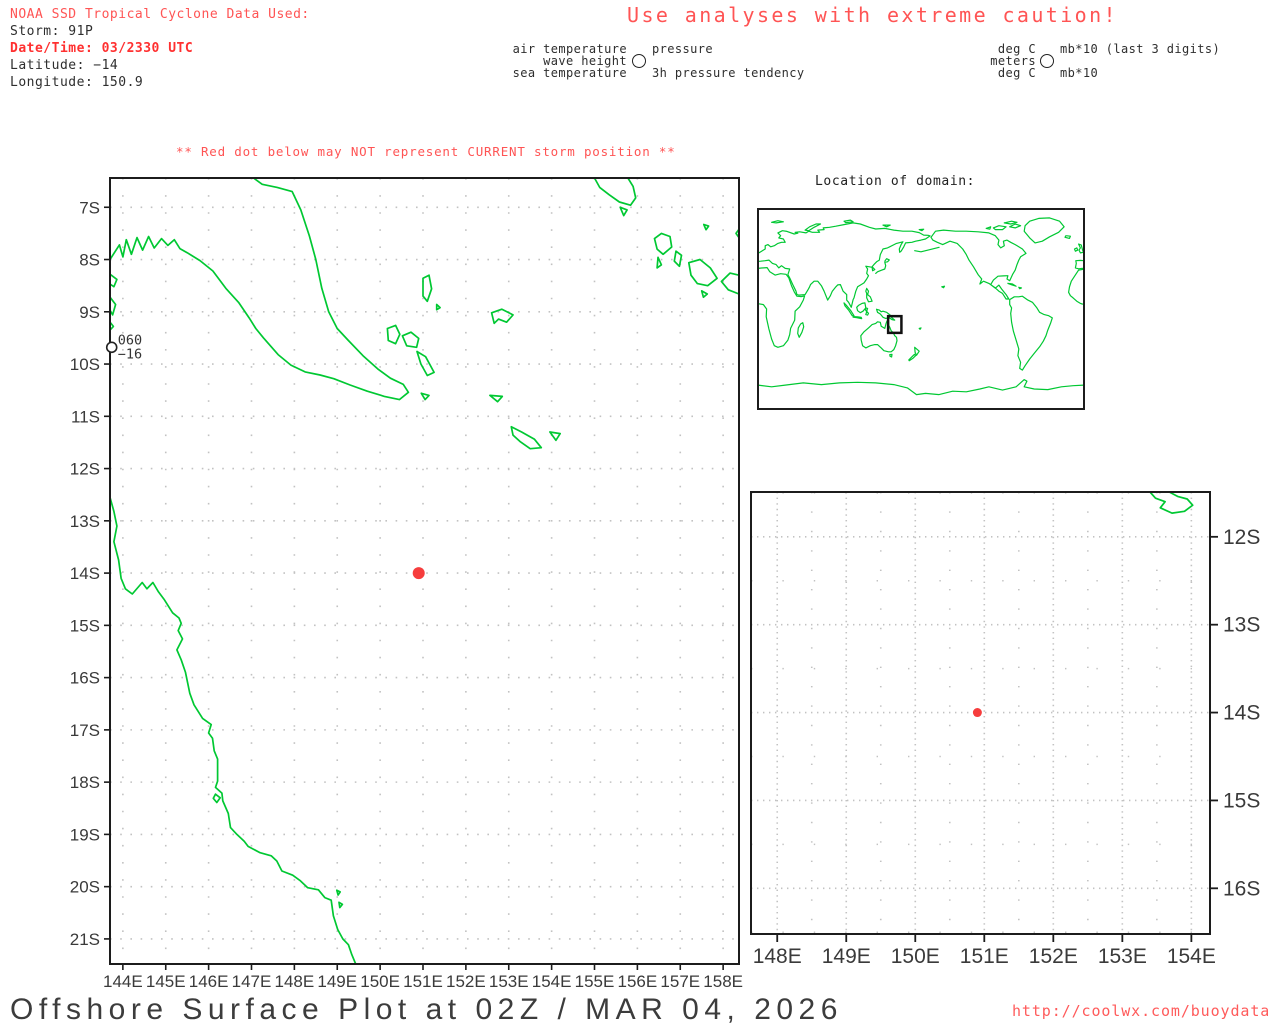  Describe the element at coordinates (861, 308) in the screenshot. I see `coastline-borneo` at that location.